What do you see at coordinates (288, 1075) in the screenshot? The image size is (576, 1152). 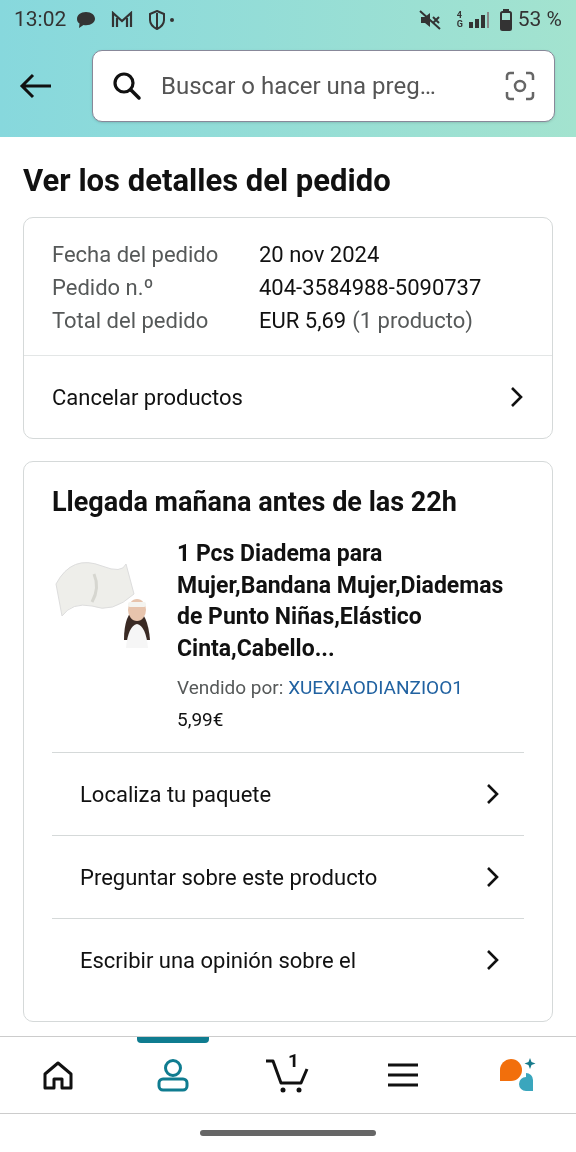 I see `nav-tab: 1` at bounding box center [288, 1075].